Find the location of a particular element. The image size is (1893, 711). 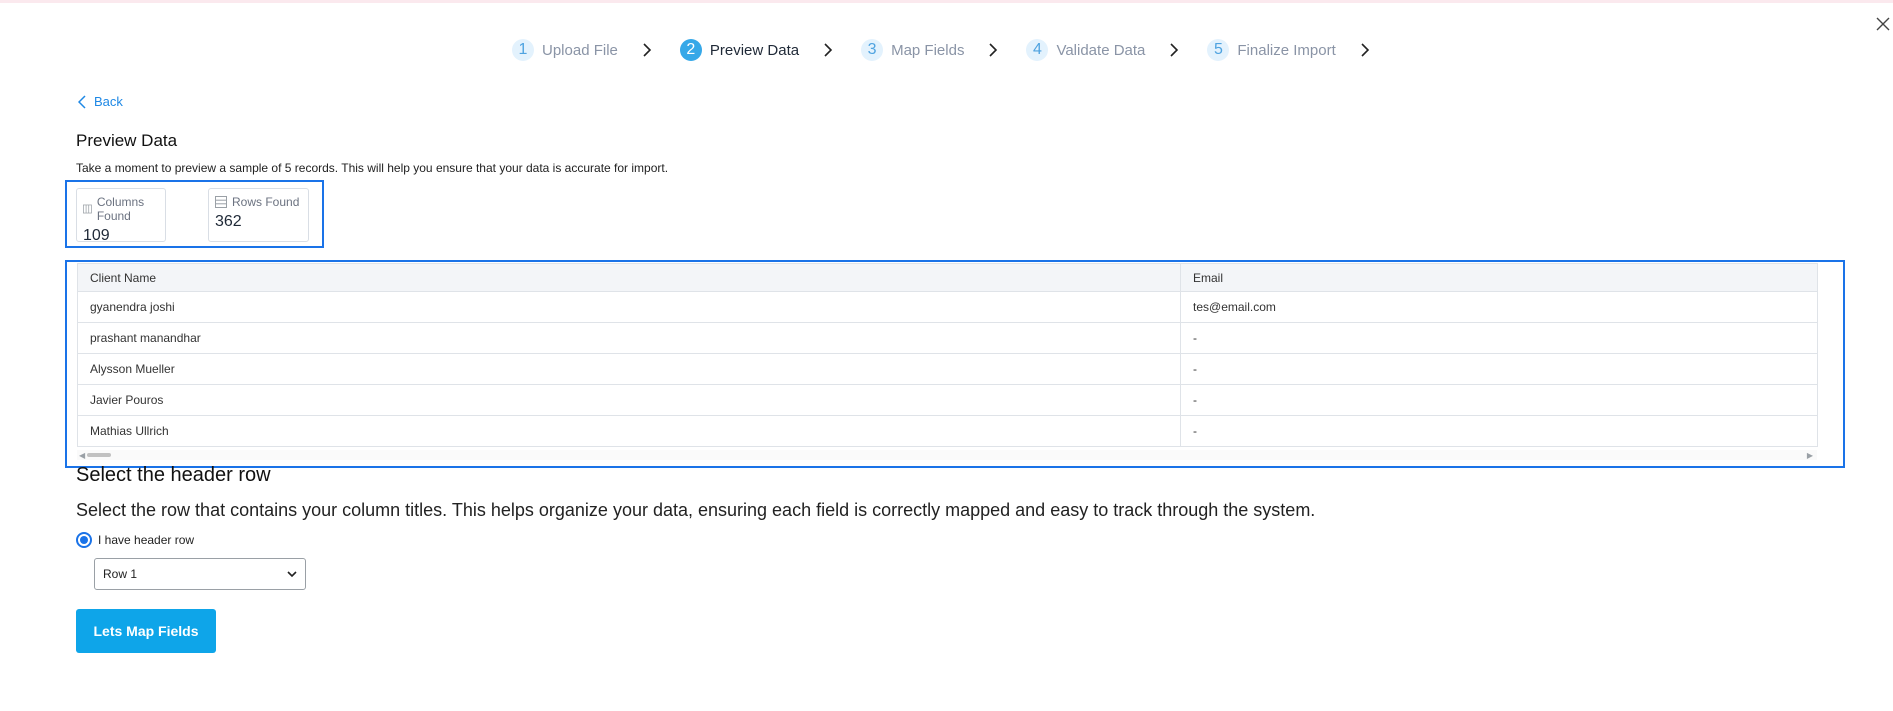

columns-found-label-row: Columns Found is located at coordinates (121, 209).